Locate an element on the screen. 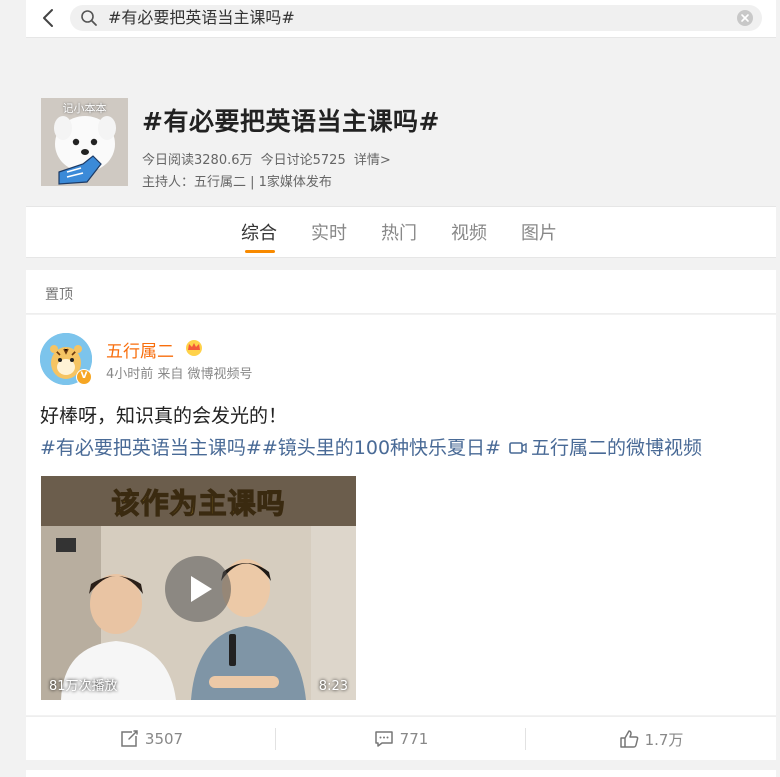 The width and height of the screenshot is (780, 777). comment-button: 771 is located at coordinates (401, 739).